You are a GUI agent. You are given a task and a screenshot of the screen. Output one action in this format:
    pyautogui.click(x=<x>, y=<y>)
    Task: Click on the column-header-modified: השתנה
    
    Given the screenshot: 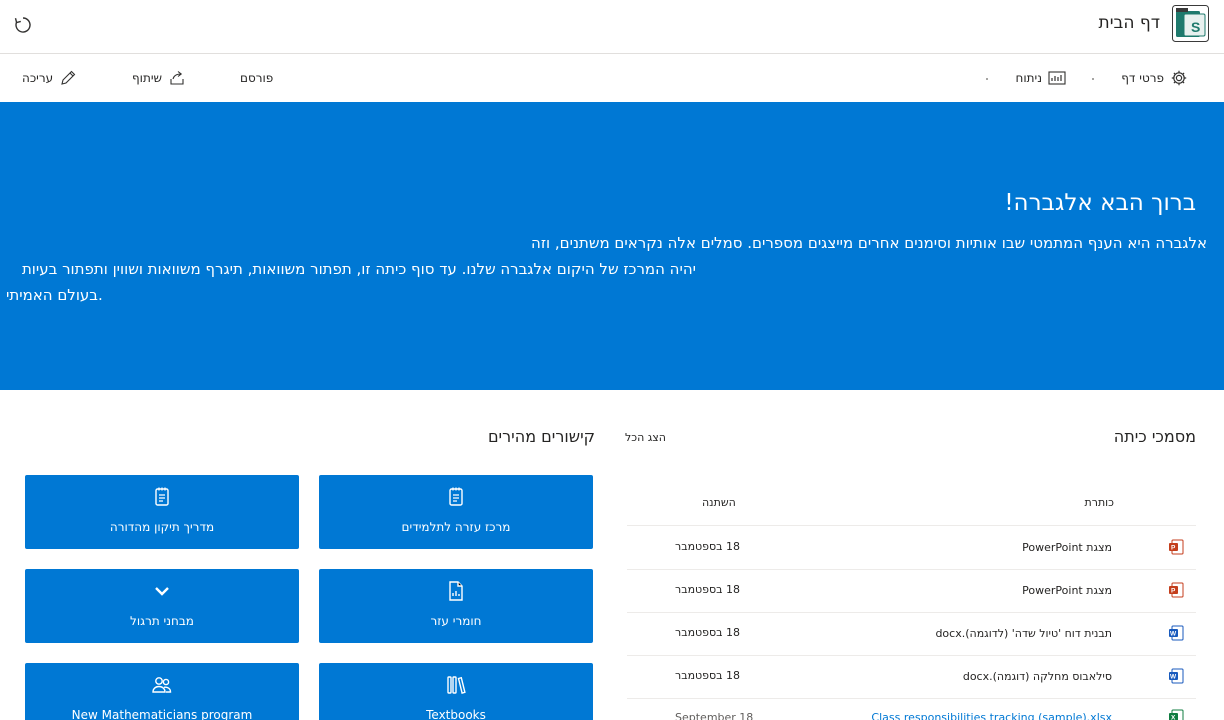 What is the action you would take?
    pyautogui.click(x=719, y=502)
    